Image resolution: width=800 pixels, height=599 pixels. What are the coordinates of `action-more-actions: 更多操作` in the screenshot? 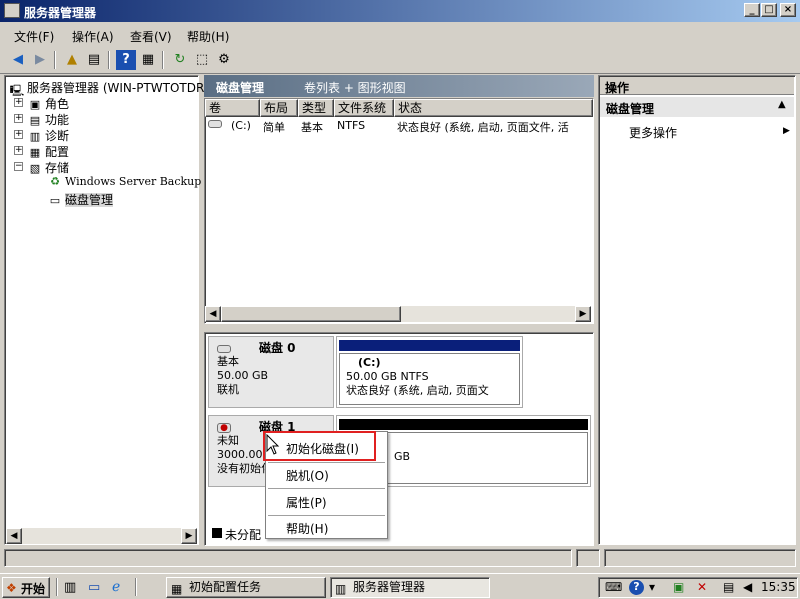 It's located at (653, 132).